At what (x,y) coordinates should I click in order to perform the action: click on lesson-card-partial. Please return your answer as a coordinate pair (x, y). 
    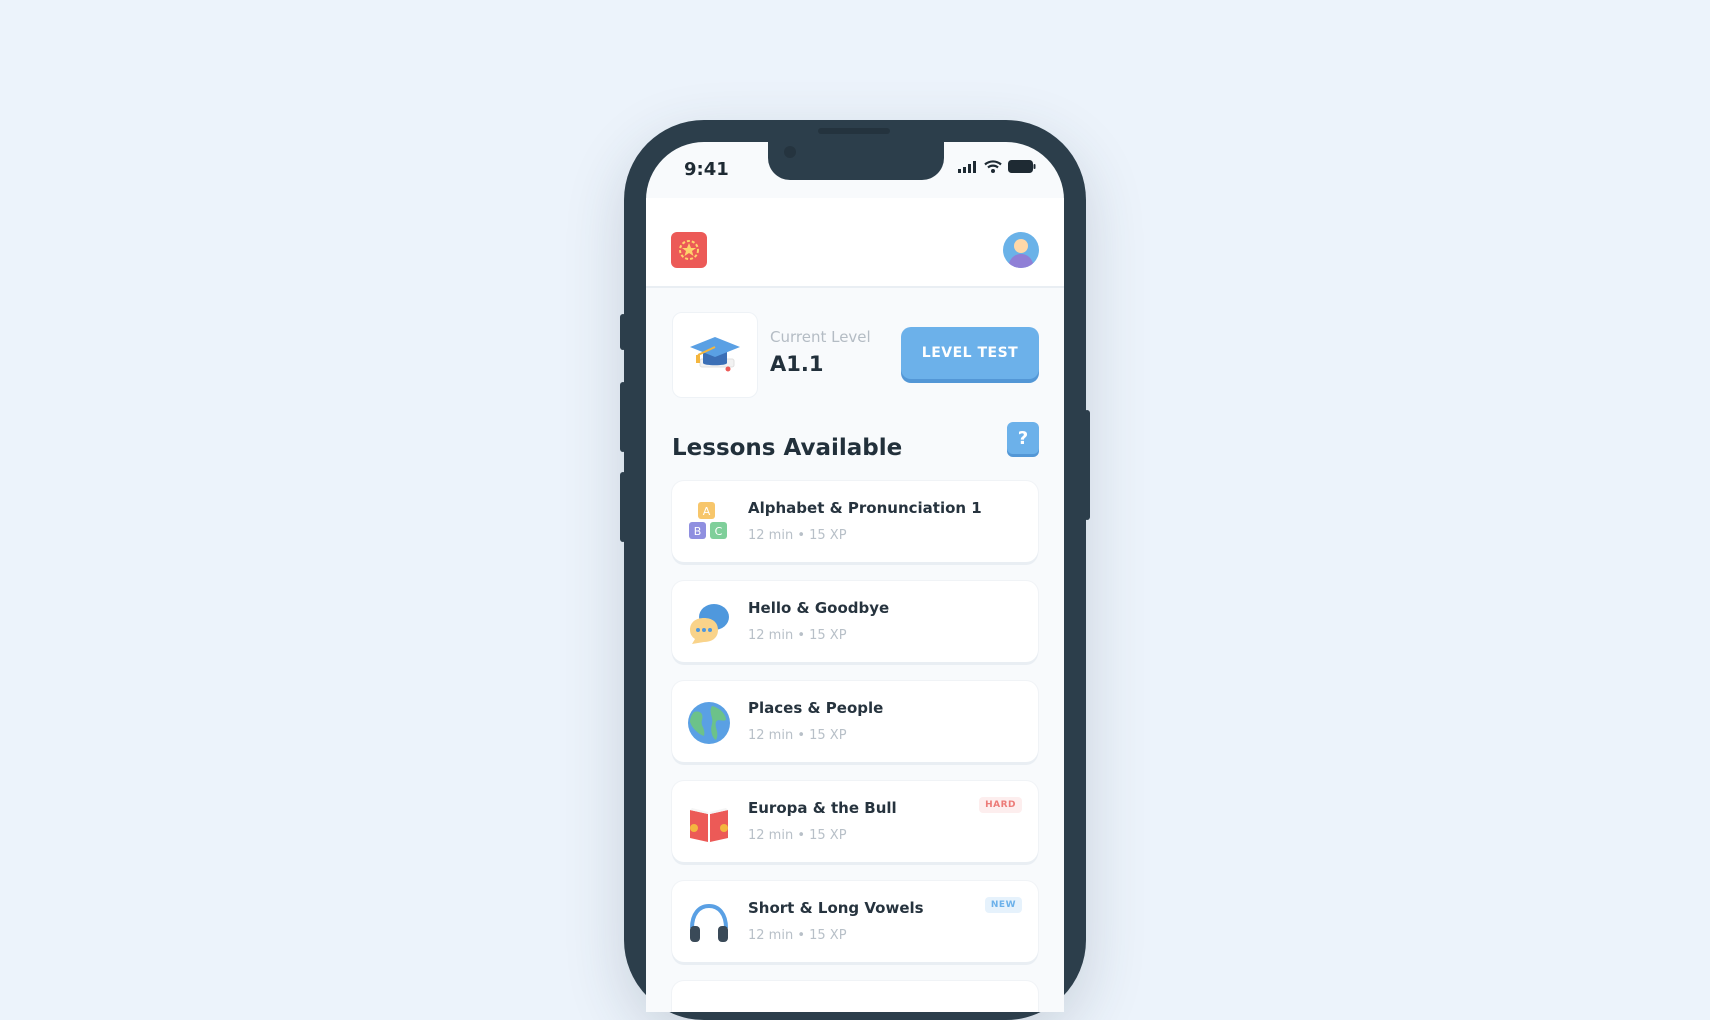
    Looking at the image, I should click on (855, 996).